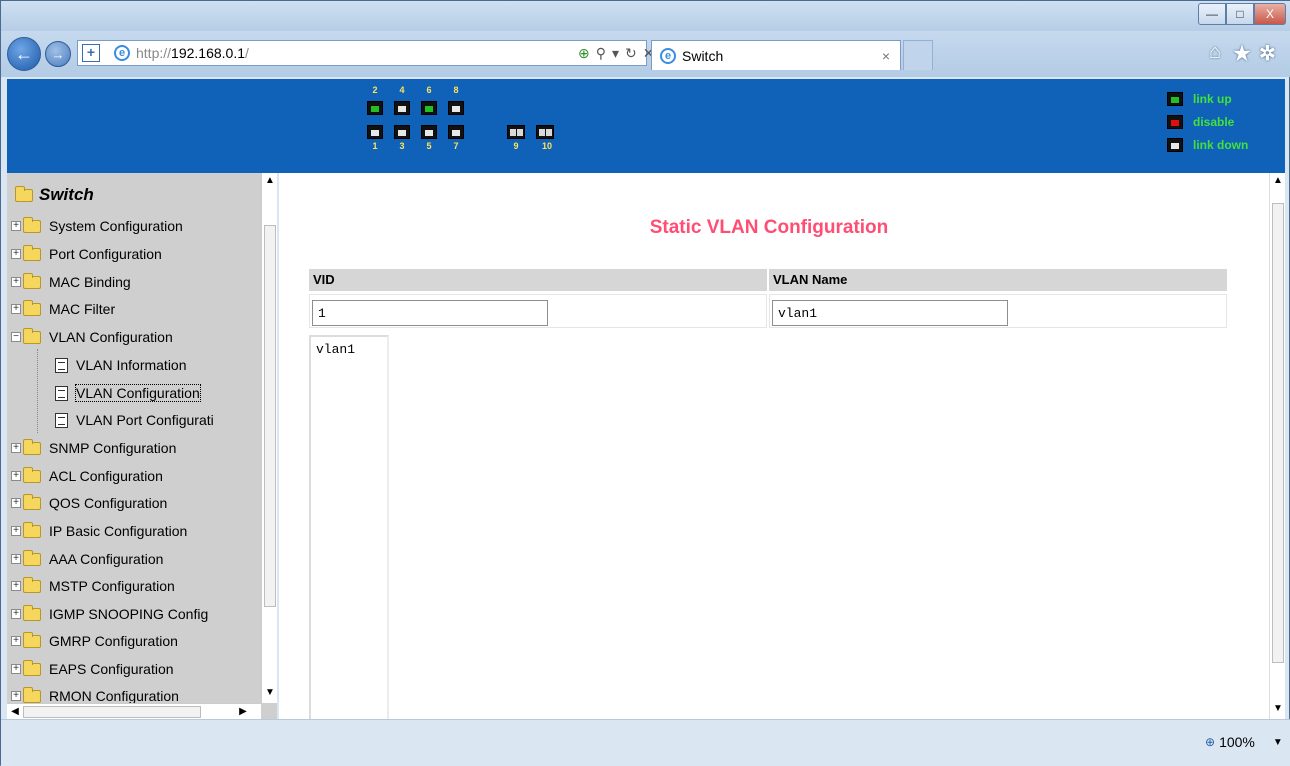 Image resolution: width=1290 pixels, height=766 pixels. I want to click on address-tools: ⊕ ⚲ ▾ ↻ ✕, so click(616, 53).